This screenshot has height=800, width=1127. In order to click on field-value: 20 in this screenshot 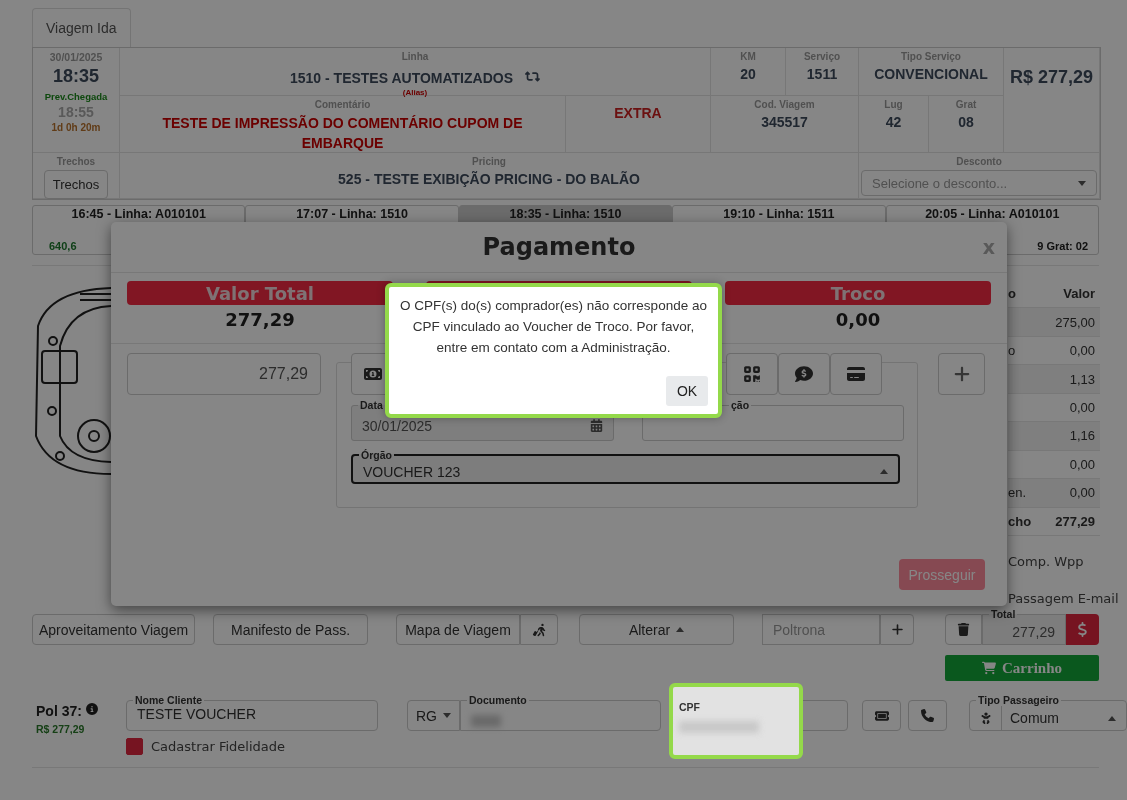, I will do `click(748, 74)`.